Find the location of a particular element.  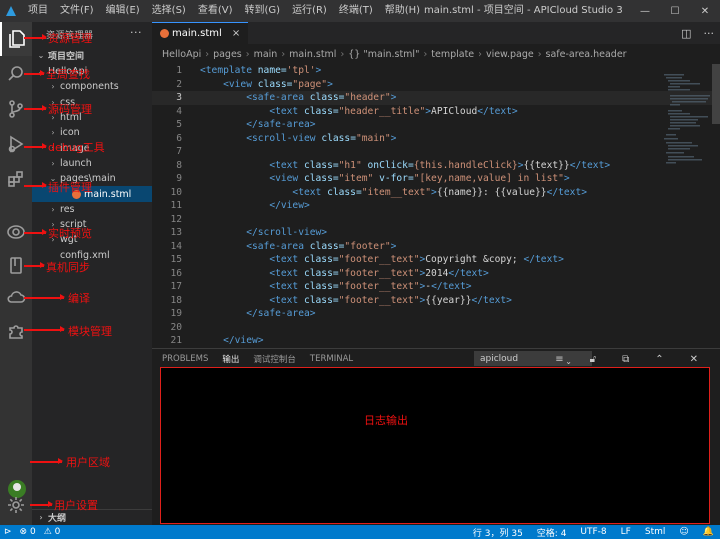

maximize-button: ☐ is located at coordinates (675, 11).